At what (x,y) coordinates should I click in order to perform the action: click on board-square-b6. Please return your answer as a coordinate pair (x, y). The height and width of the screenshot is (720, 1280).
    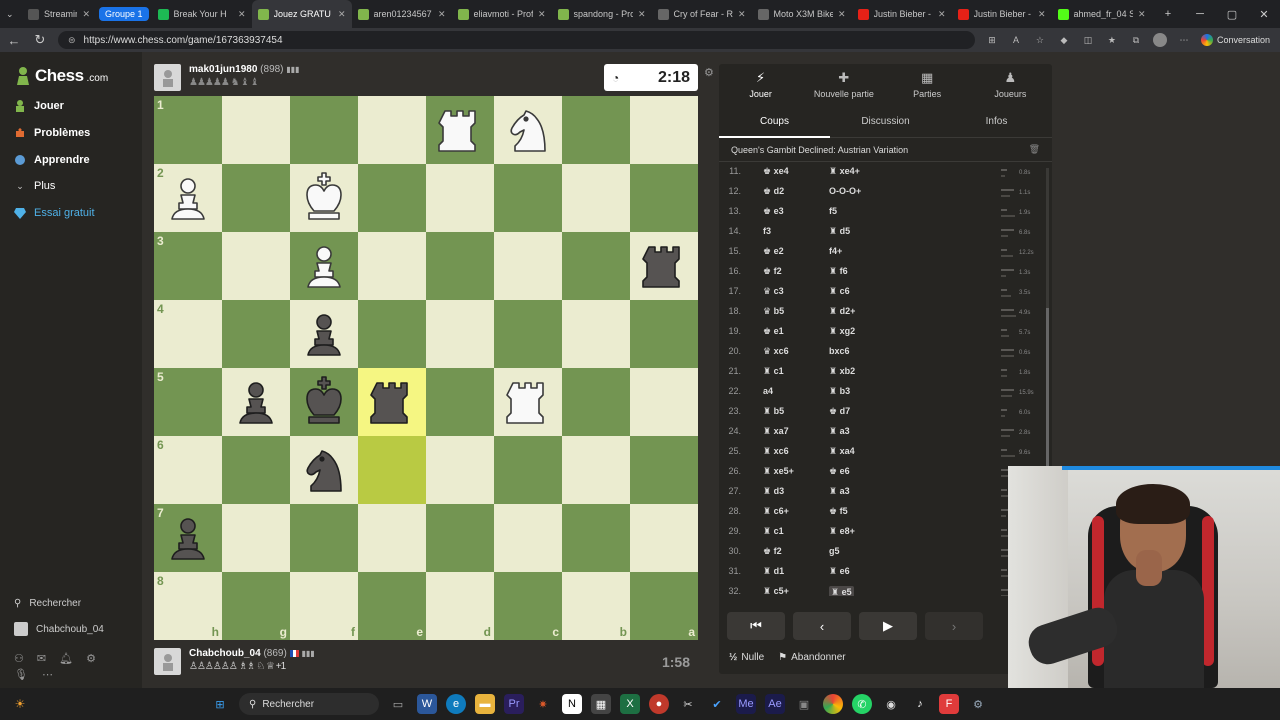
    Looking at the image, I should click on (596, 470).